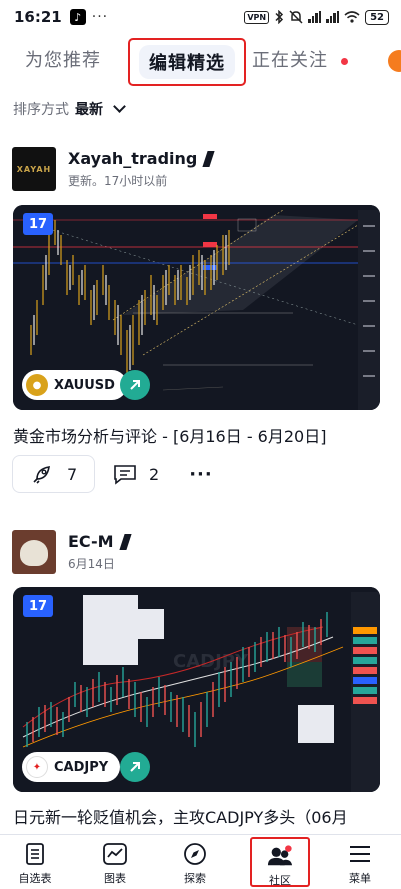 This screenshot has width=401, height=889. Describe the element at coordinates (37, 767) in the screenshot. I see `canada-flag-icon: ✦` at that location.